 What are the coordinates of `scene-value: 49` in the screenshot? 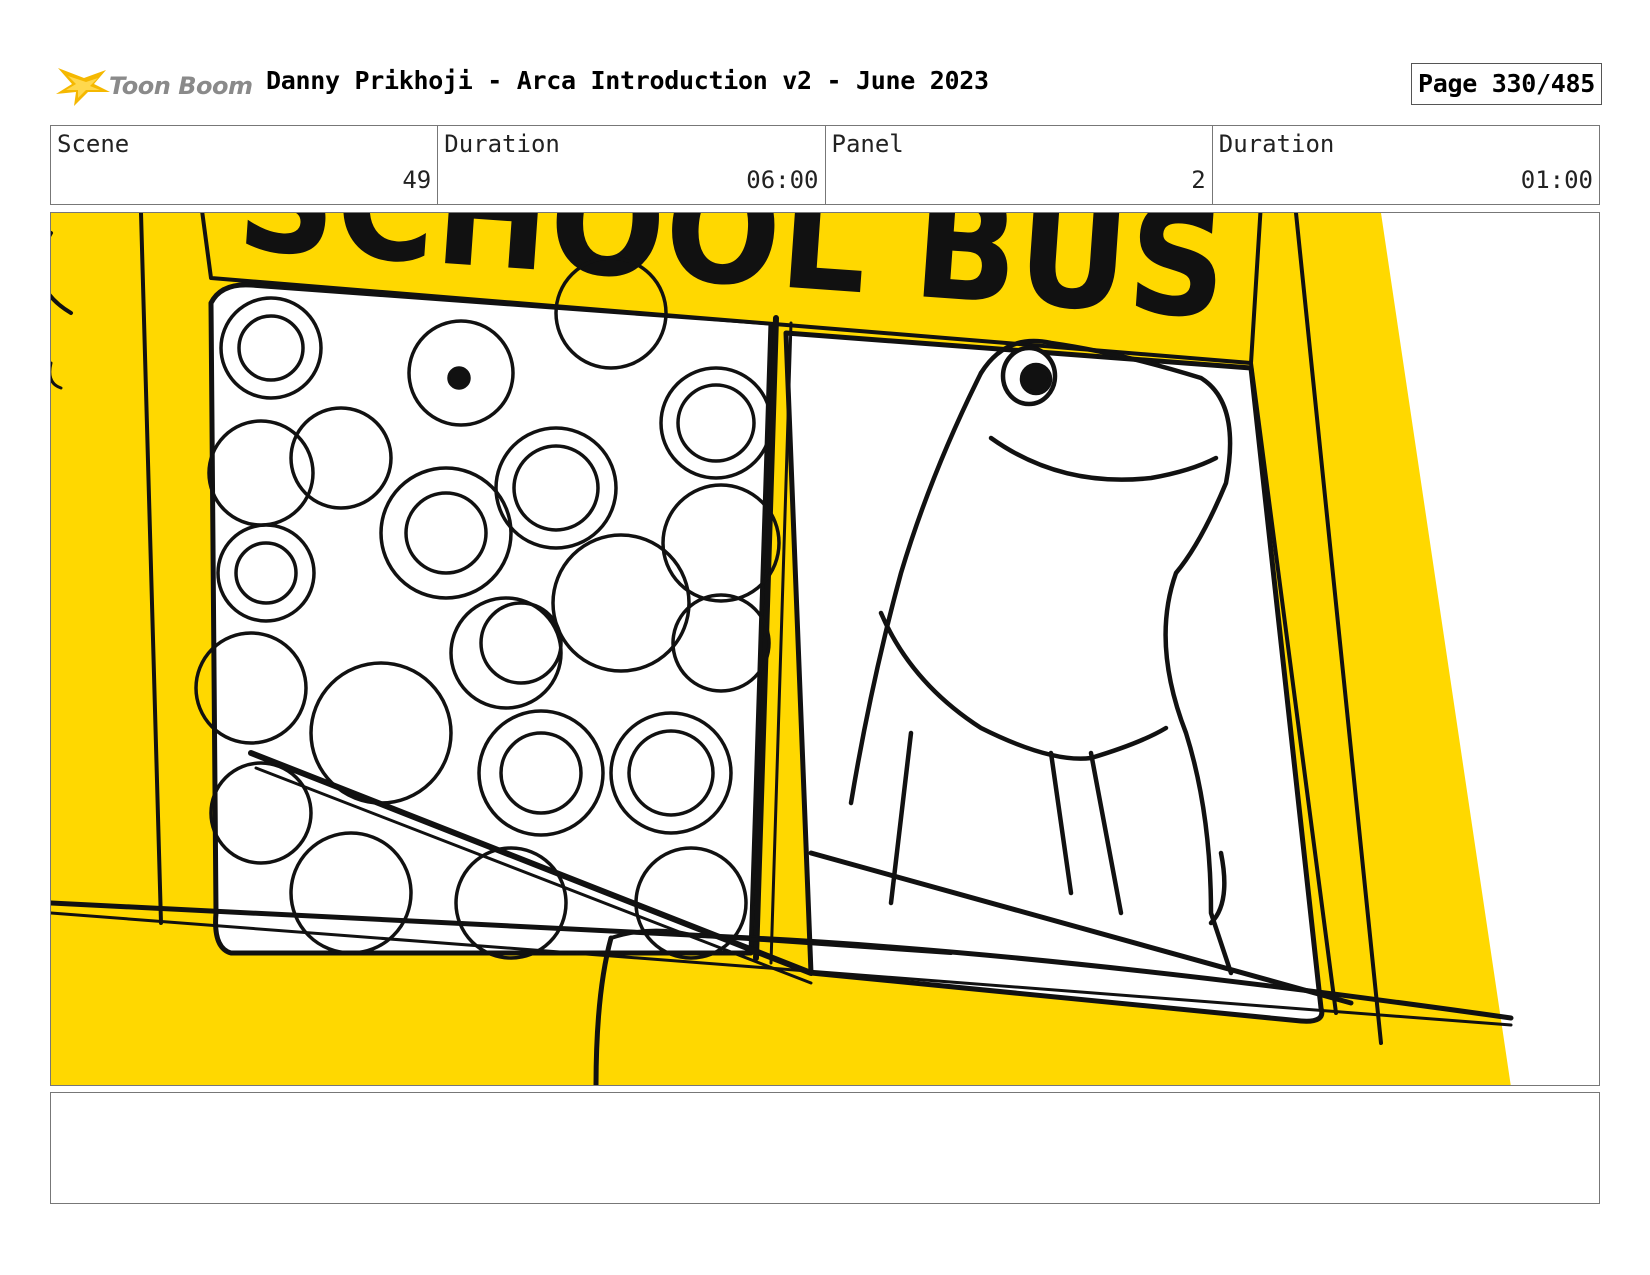 It's located at (417, 180).